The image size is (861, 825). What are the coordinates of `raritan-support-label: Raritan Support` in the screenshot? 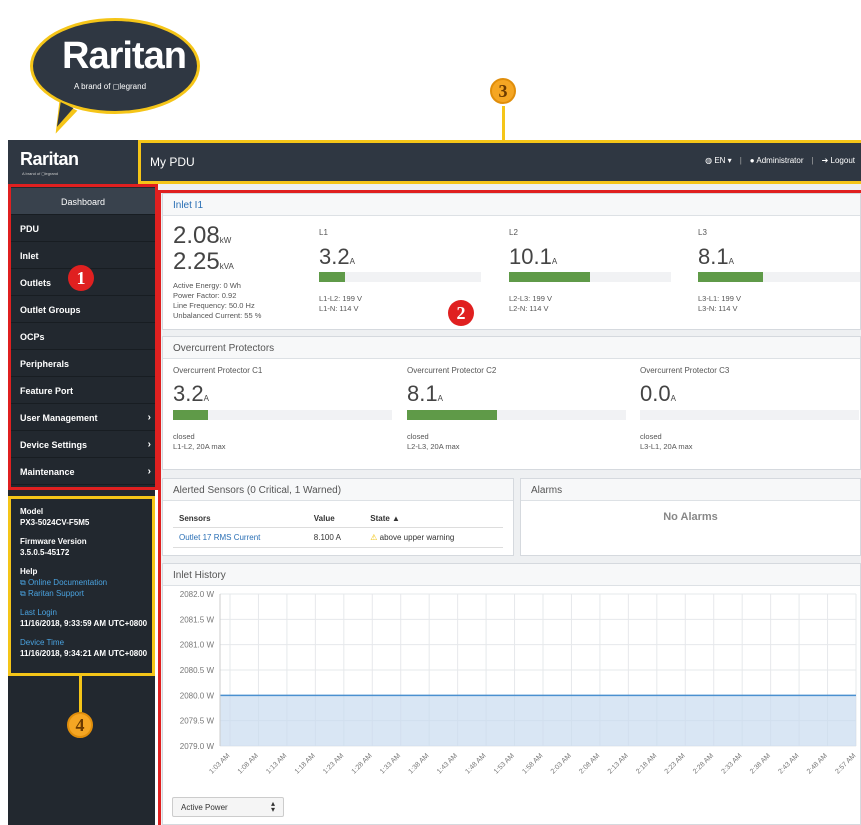 It's located at (55, 593).